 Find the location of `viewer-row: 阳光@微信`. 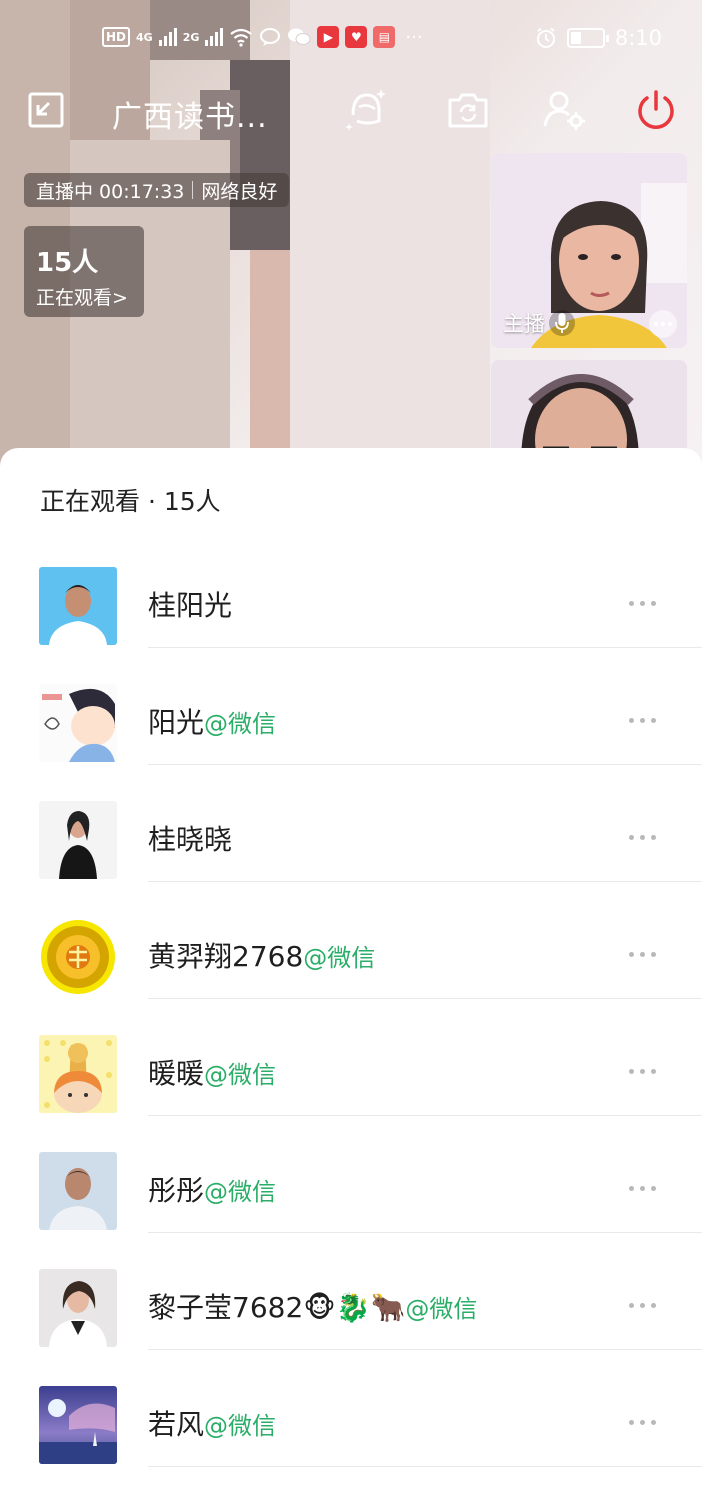

viewer-row: 阳光@微信 is located at coordinates (351, 706).